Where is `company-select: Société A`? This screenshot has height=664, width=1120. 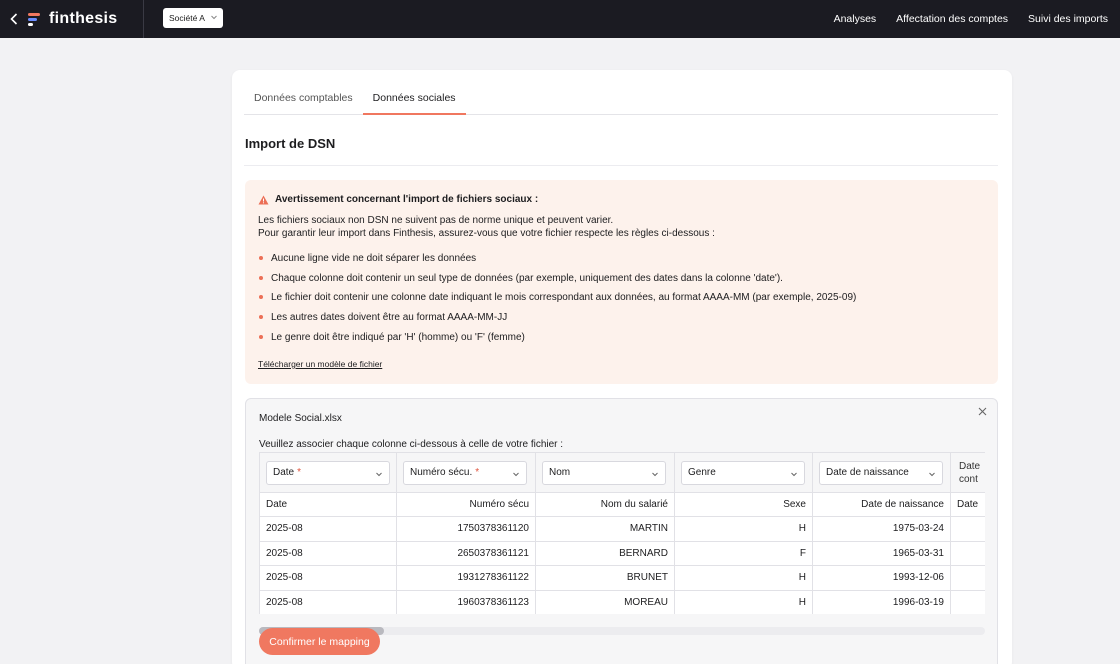 company-select: Société A is located at coordinates (193, 18).